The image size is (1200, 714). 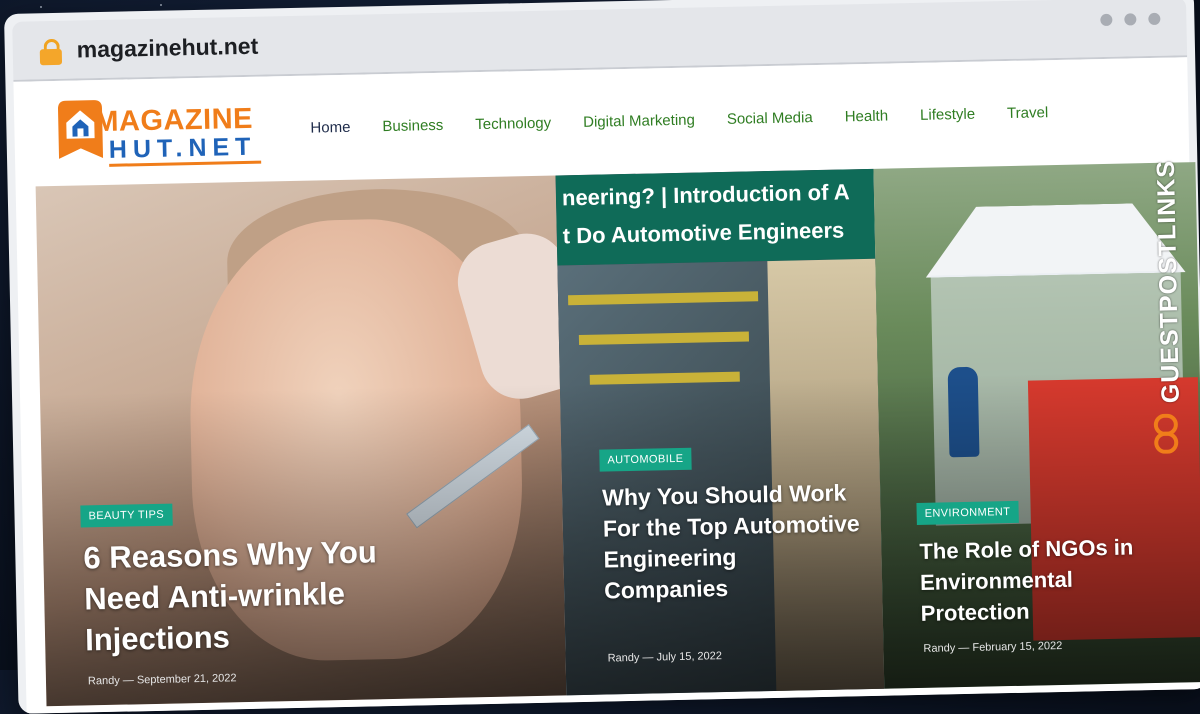 I want to click on post-meta: Randy — July 15, 2022, so click(x=665, y=657).